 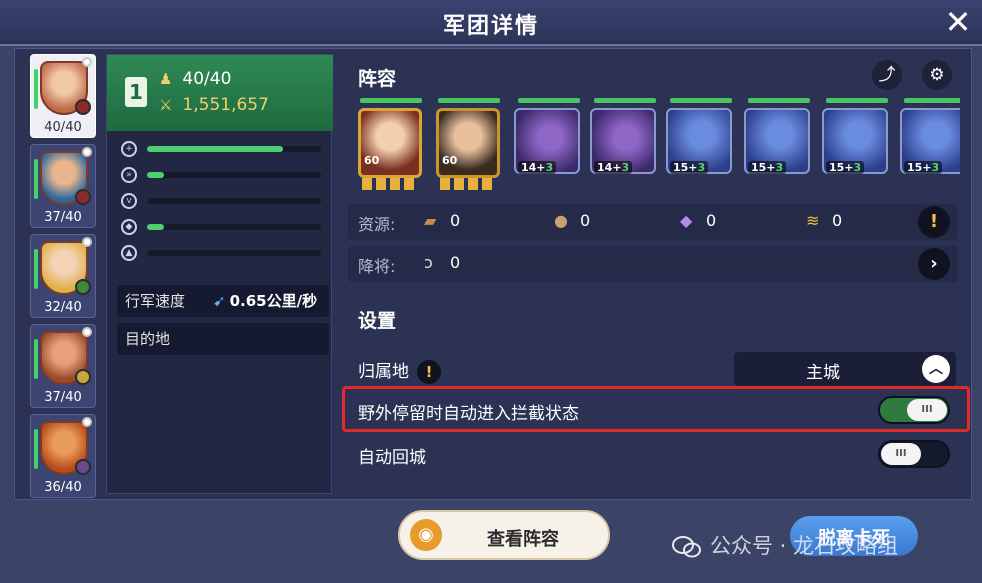 I want to click on unit-stars, so click(x=390, y=184).